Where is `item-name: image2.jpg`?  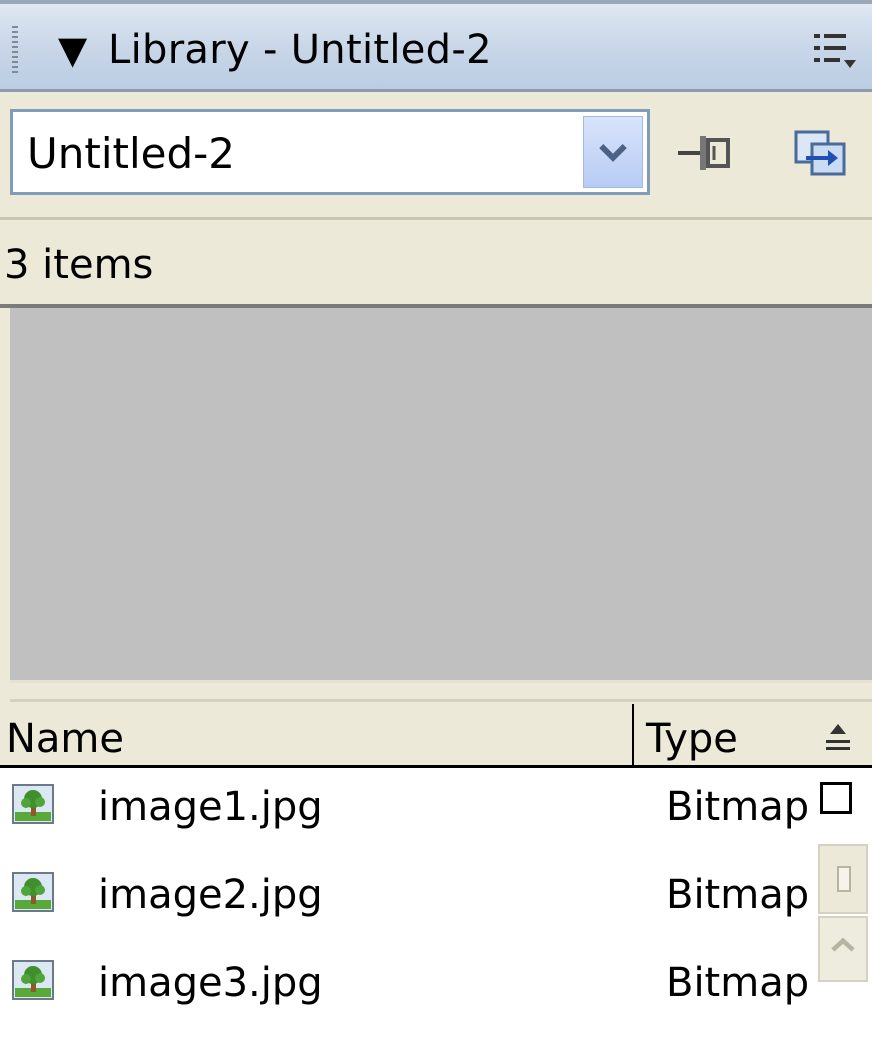
item-name: image2.jpg is located at coordinates (210, 895).